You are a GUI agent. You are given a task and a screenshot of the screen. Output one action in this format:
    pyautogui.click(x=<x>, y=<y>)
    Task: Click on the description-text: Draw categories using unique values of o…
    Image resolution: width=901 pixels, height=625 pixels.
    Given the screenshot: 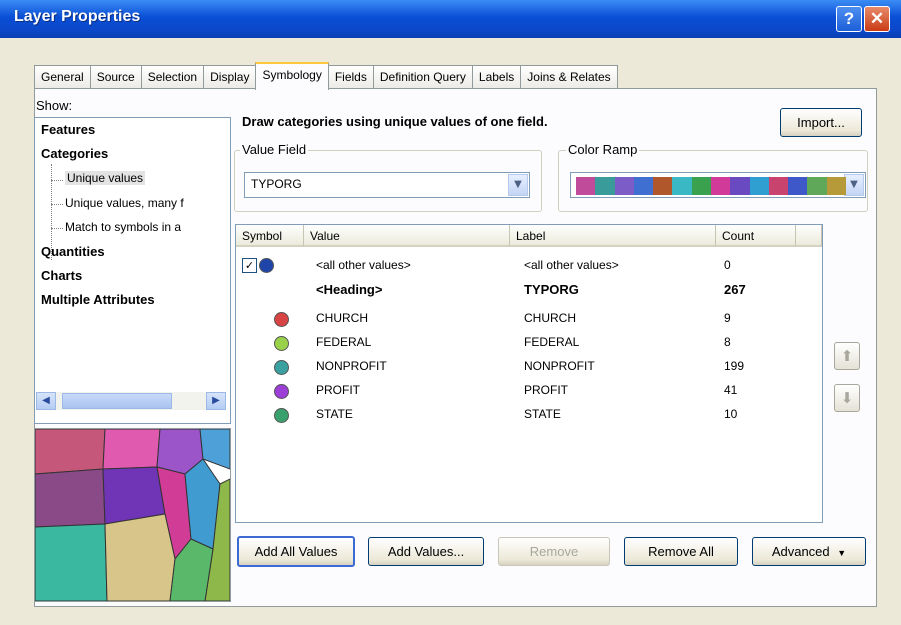 What is the action you would take?
    pyautogui.click(x=395, y=121)
    